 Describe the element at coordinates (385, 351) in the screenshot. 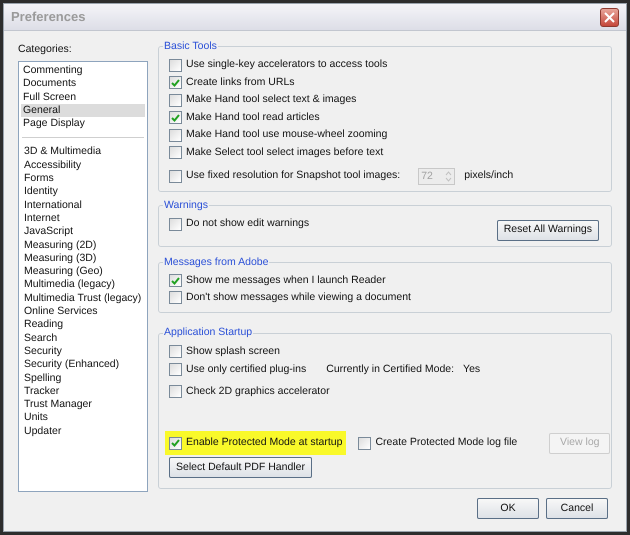

I see `checkbox: Show splash screen` at that location.